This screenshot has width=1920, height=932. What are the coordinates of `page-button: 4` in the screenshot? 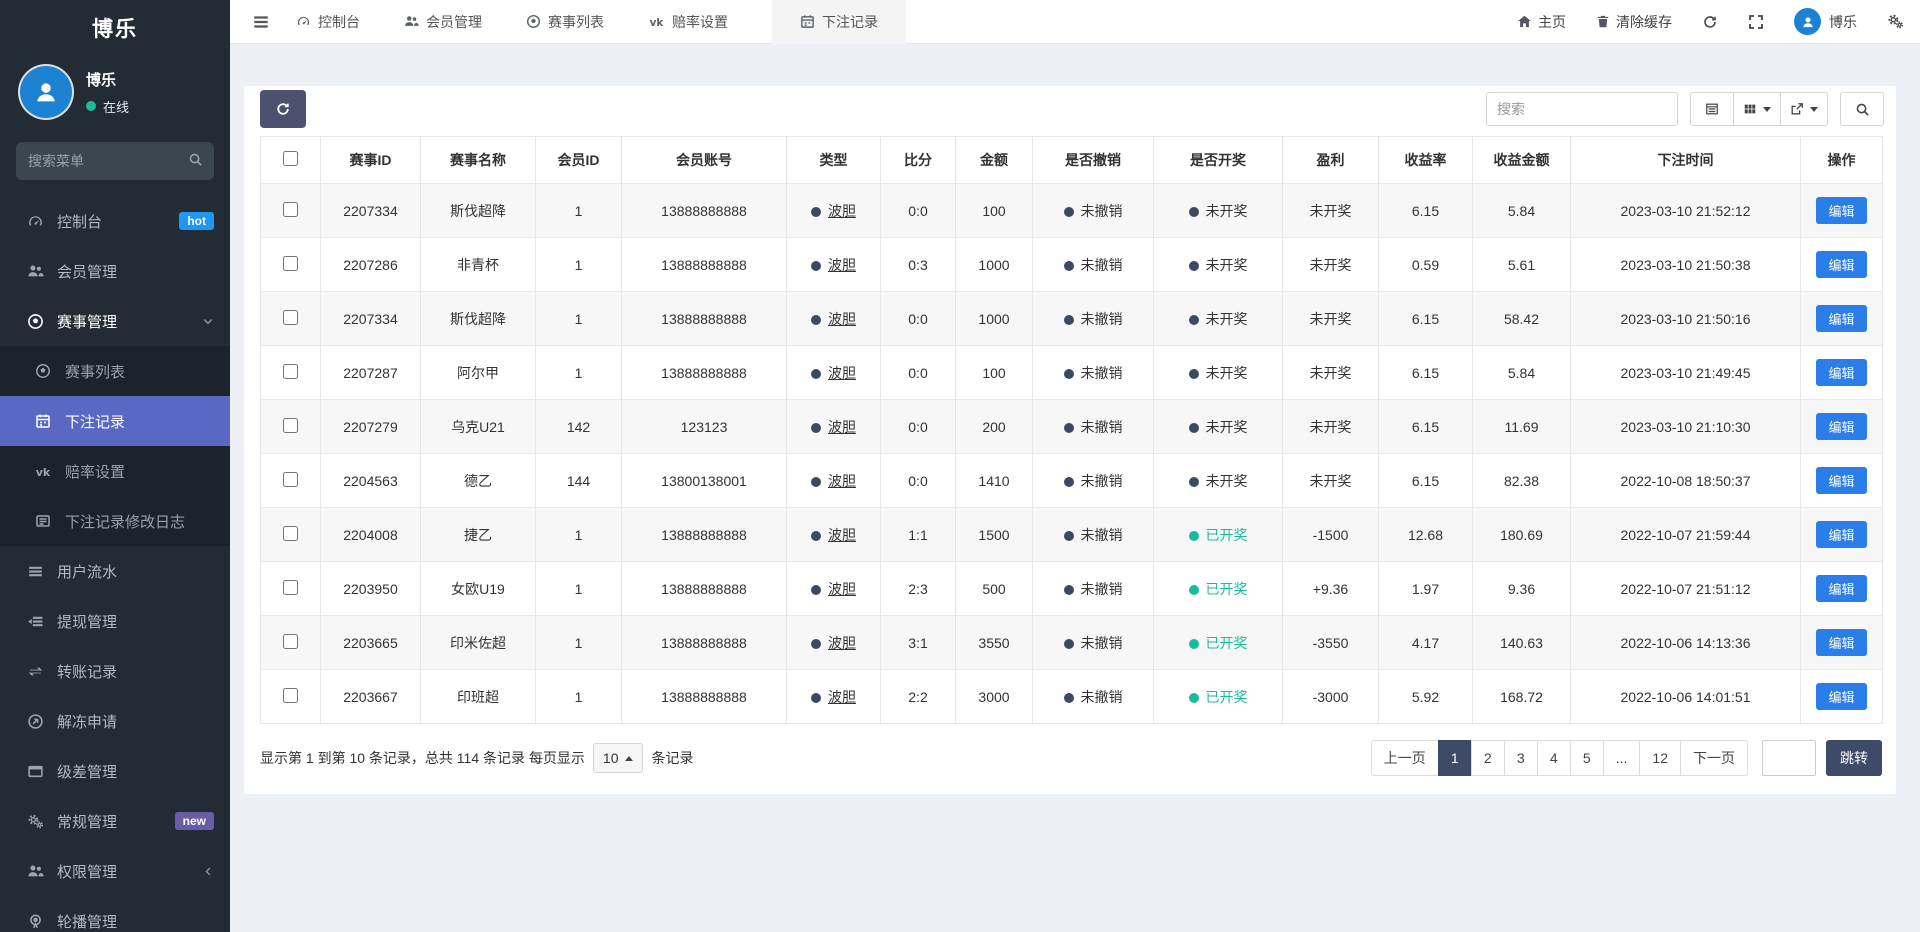 It's located at (1553, 758).